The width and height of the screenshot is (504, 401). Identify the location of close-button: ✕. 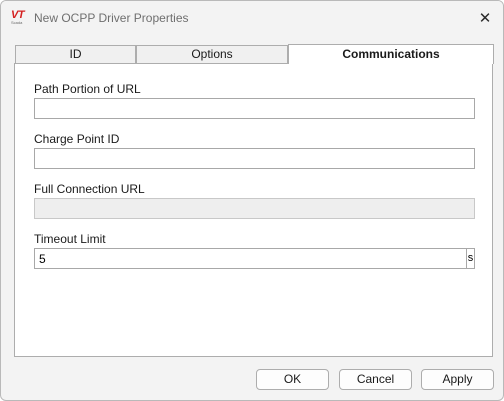
(485, 18).